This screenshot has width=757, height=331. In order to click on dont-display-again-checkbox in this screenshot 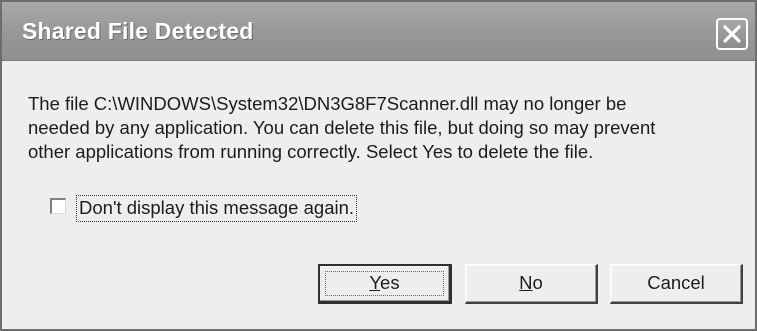, I will do `click(58, 206)`.